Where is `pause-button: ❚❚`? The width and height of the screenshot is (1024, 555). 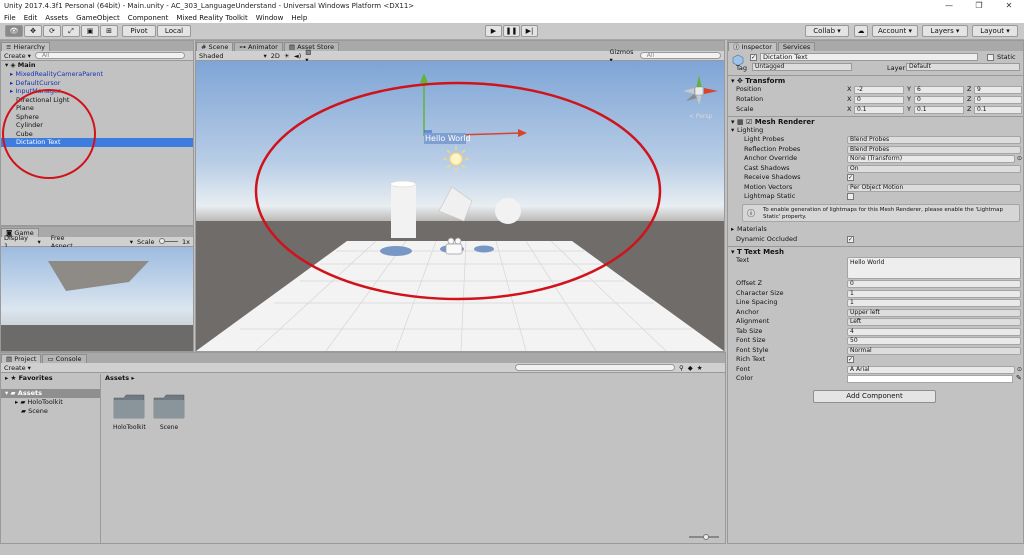
pause-button: ❚❚ is located at coordinates (511, 31).